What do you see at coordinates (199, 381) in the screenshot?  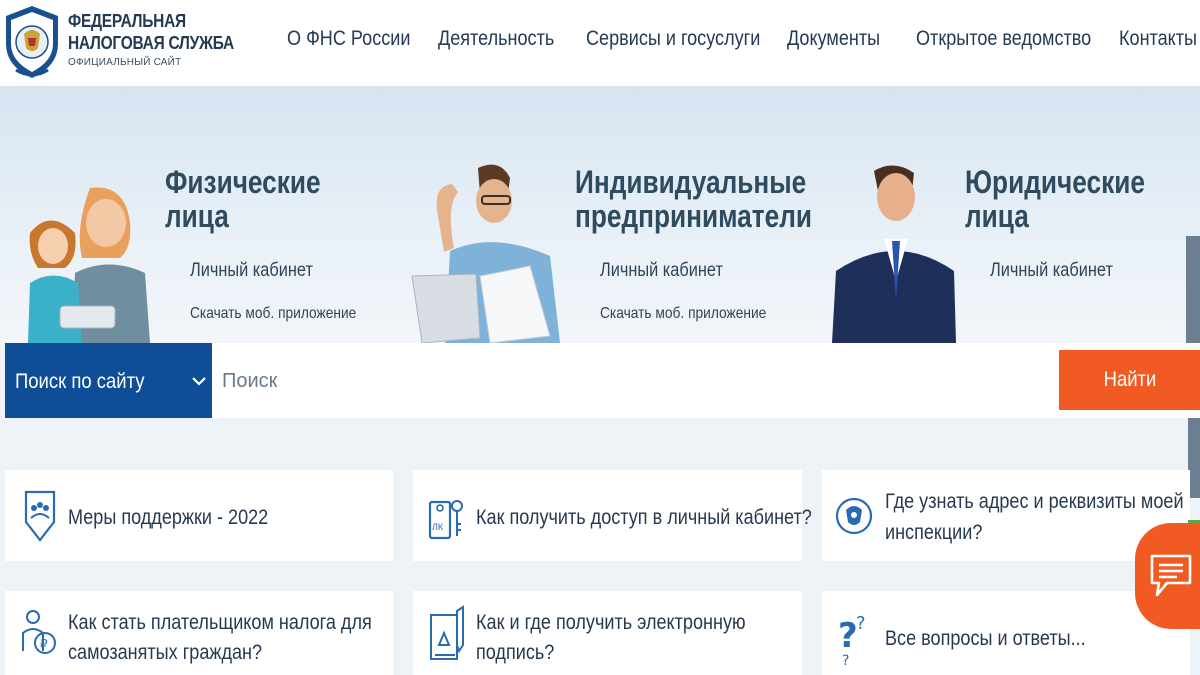 I see `chevron-down-icon` at bounding box center [199, 381].